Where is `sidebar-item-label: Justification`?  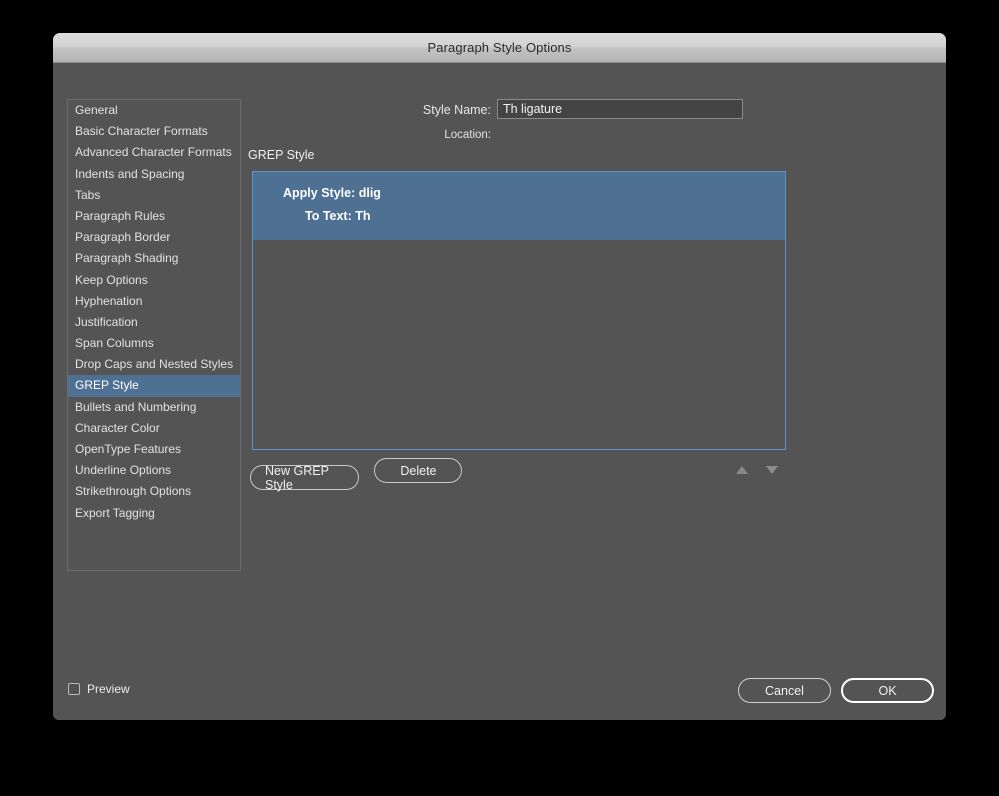
sidebar-item-label: Justification is located at coordinates (106, 321).